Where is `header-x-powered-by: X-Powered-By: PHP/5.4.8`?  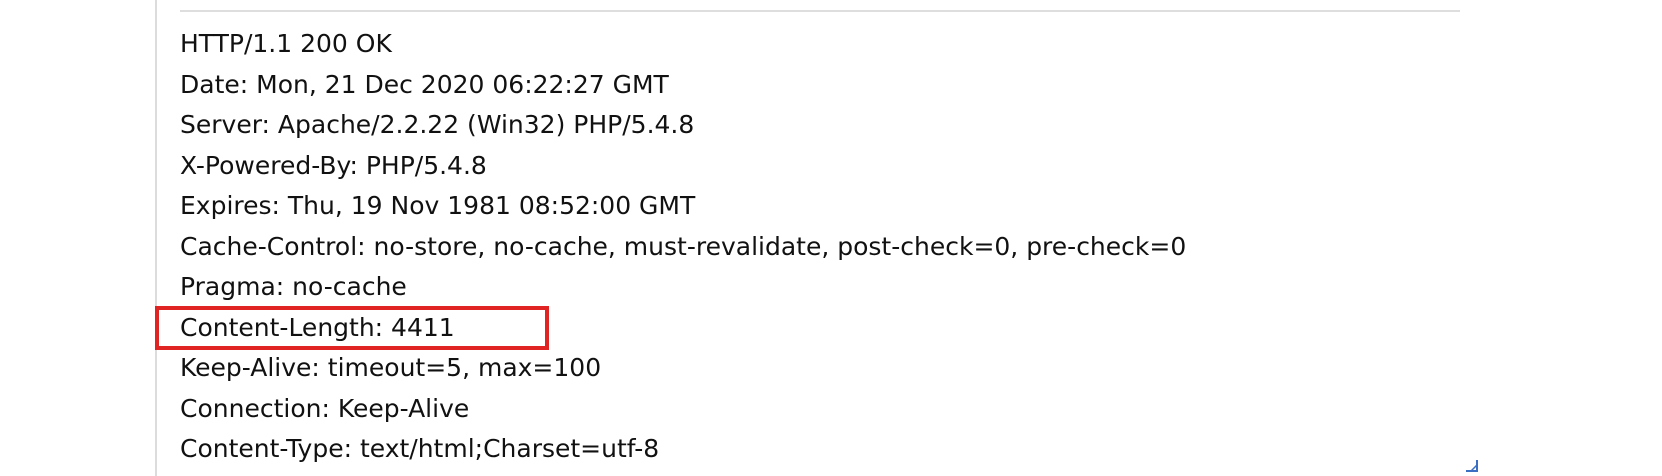 header-x-powered-by: X-Powered-By: PHP/5.4.8 is located at coordinates (333, 165).